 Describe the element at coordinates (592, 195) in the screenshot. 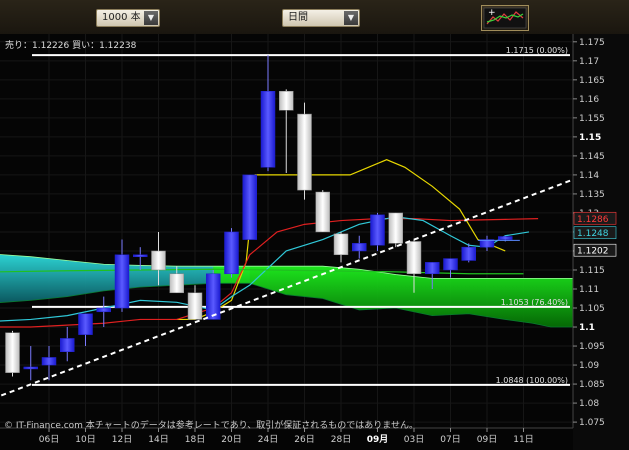

I see `y-tick-label: 1.135` at that location.